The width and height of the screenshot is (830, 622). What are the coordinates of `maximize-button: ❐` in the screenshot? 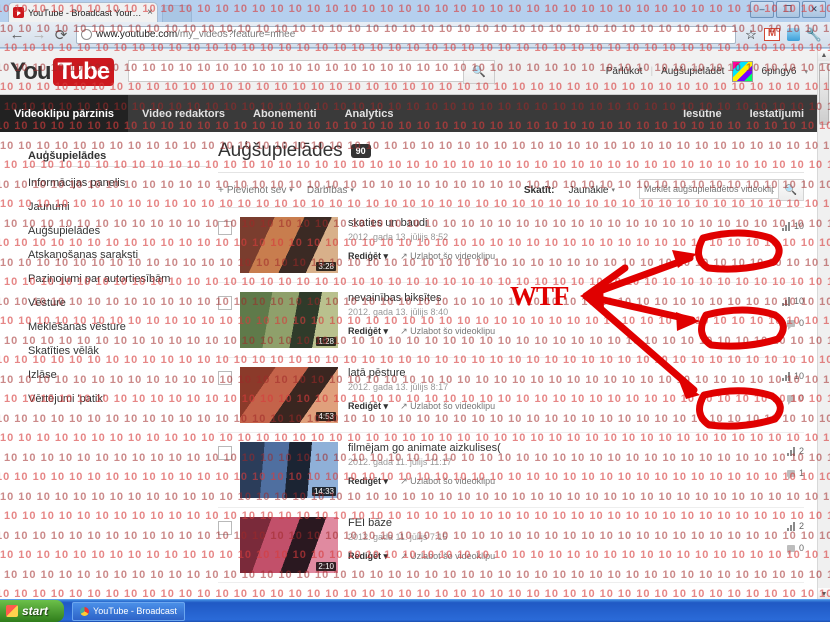 It's located at (788, 9).